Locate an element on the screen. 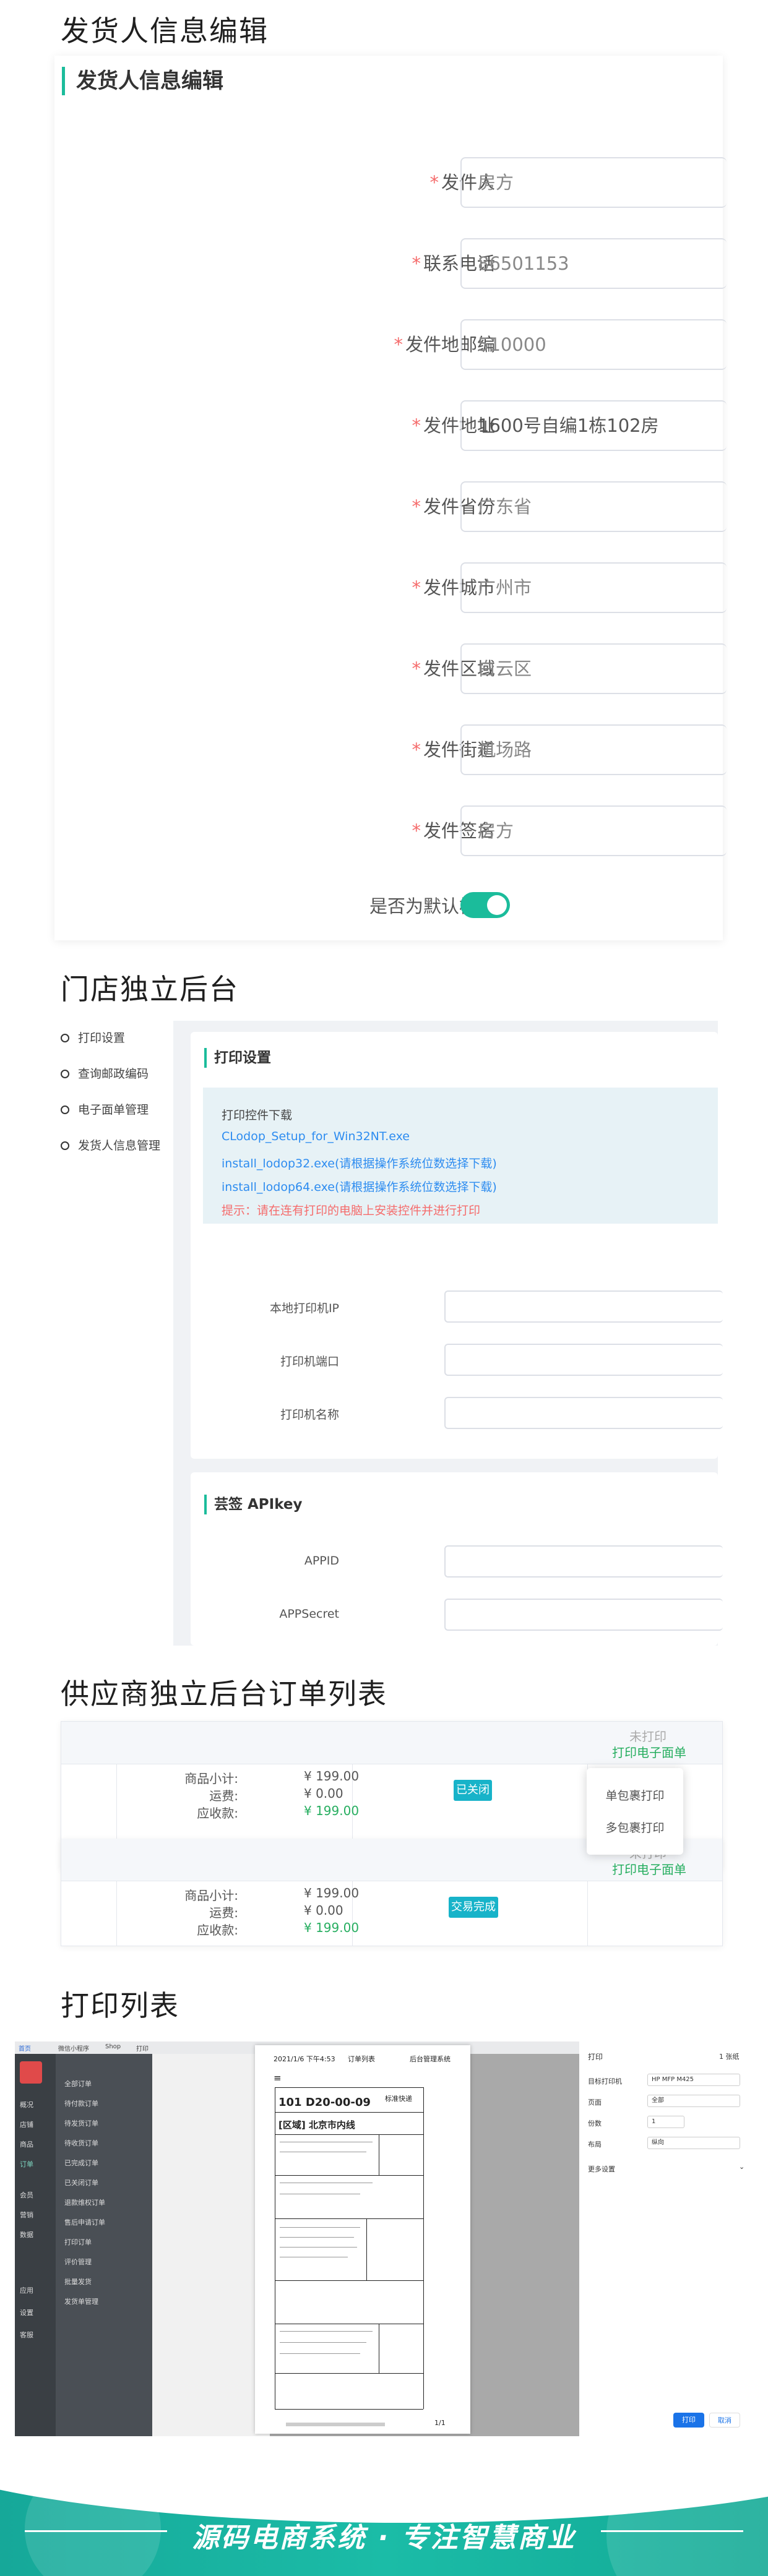 The image size is (768, 2576). phone-input: 86501153 is located at coordinates (594, 263).